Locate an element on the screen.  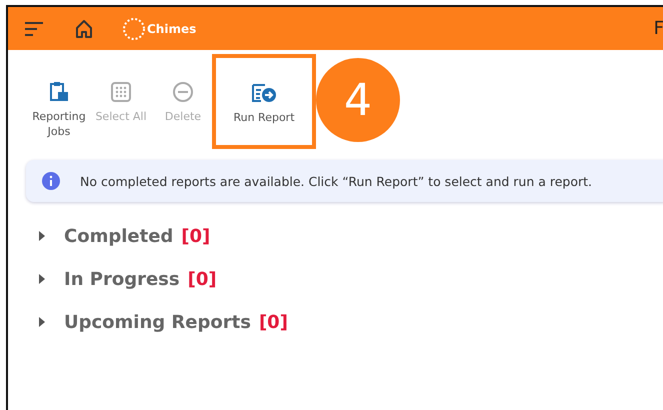
toolbar-button: Run Report is located at coordinates (264, 101).